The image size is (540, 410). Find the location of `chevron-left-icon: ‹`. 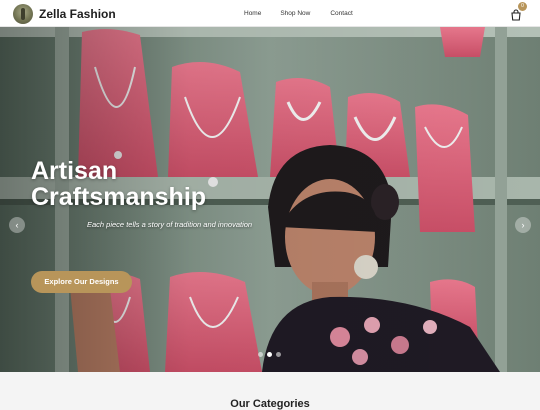

chevron-left-icon: ‹ is located at coordinates (17, 225).